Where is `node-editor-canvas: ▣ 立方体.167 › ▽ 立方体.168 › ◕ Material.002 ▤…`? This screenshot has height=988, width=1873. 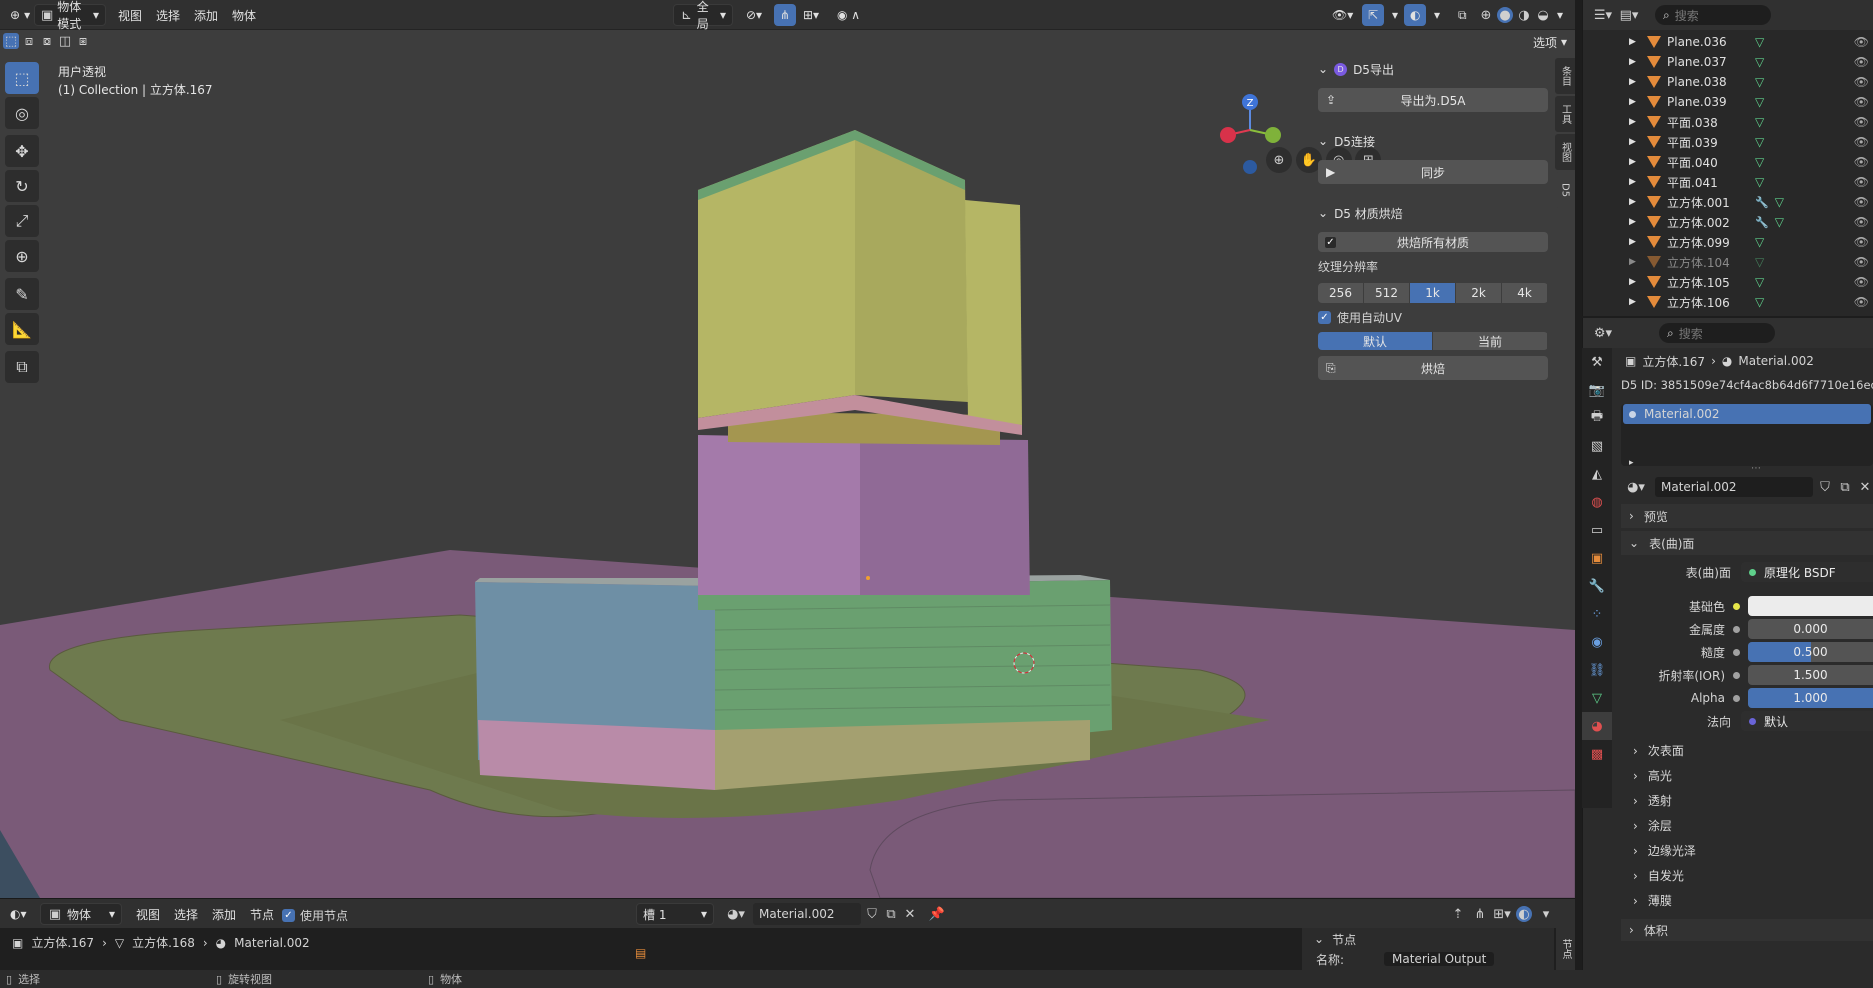
node-editor-canvas: ▣ 立方体.167 › ▽ 立方体.168 › ◕ Material.002 ▤… is located at coordinates (787, 949).